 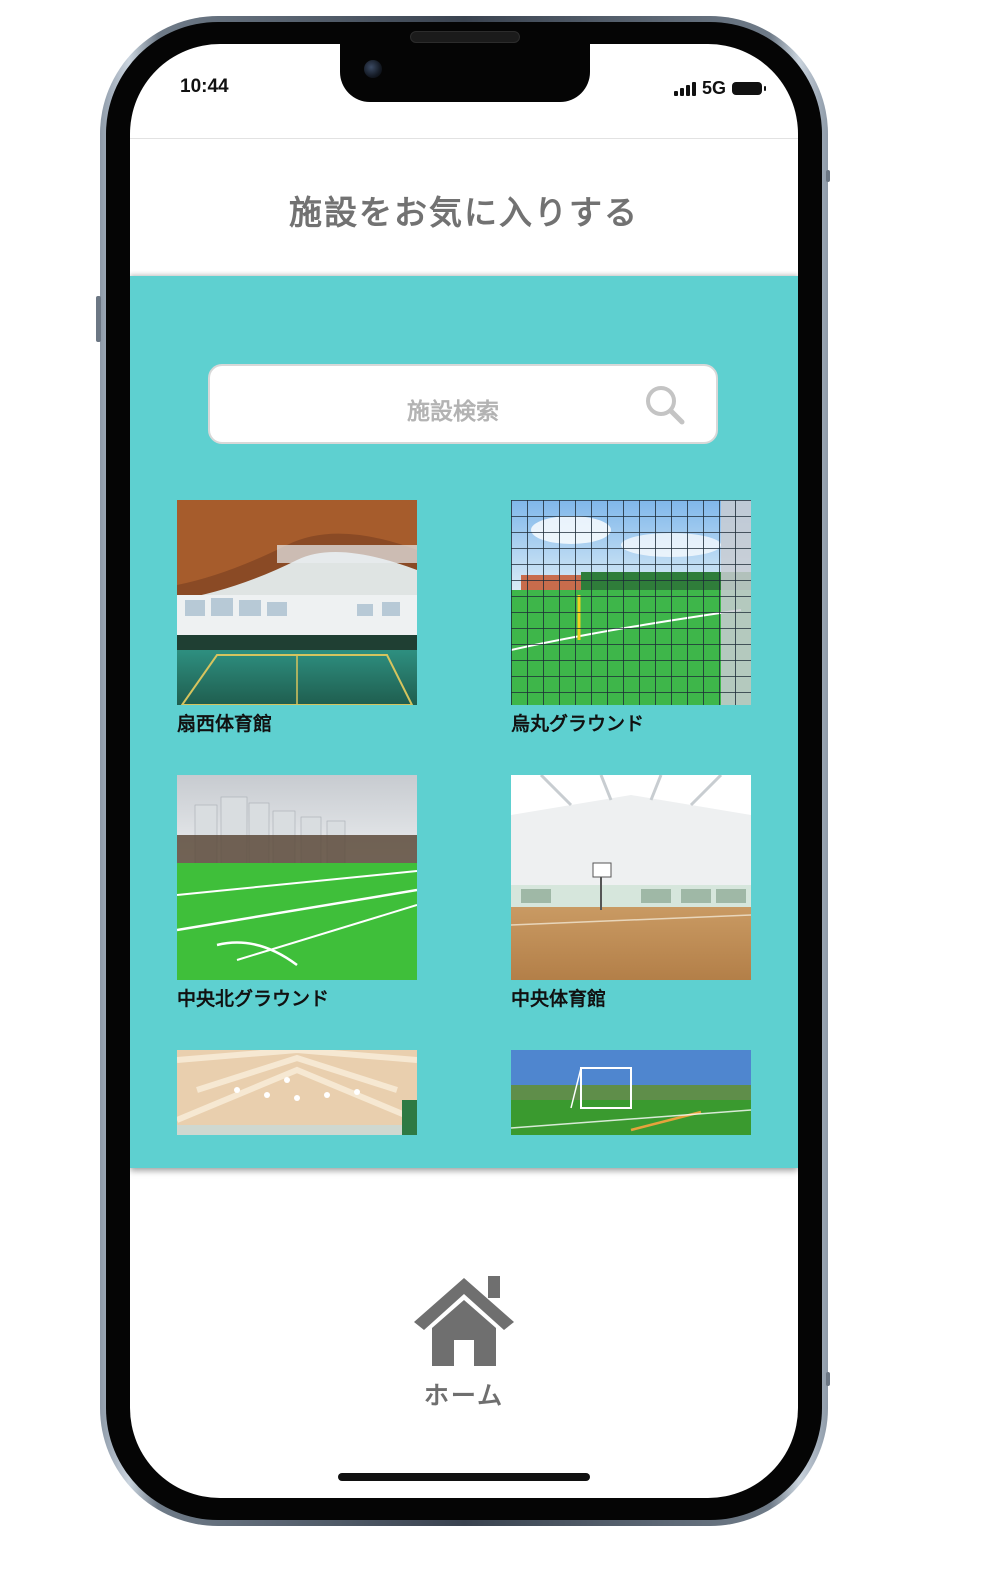 I want to click on page-title: 施設をお気に入りする, so click(x=464, y=212).